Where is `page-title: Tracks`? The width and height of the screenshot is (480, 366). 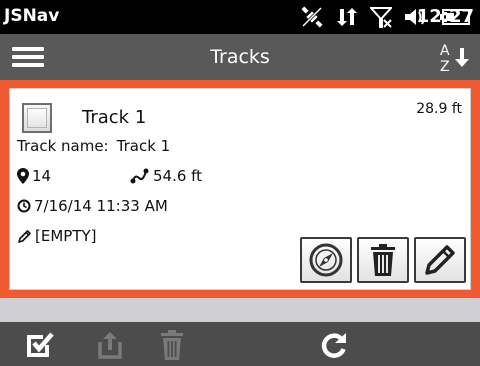
page-title: Tracks is located at coordinates (240, 57).